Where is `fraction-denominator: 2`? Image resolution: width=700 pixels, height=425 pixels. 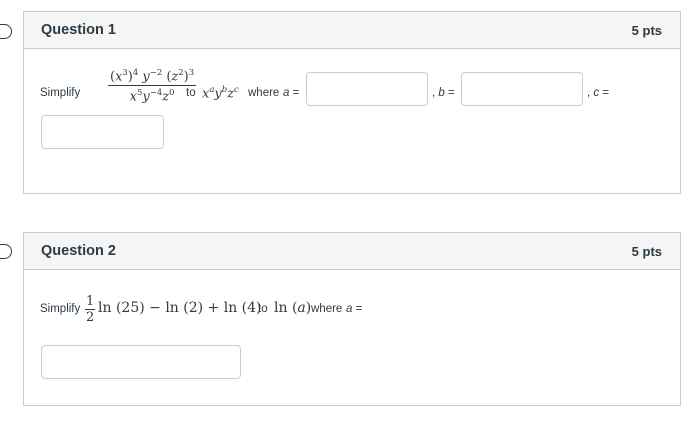
fraction-denominator: 2 is located at coordinates (90, 317).